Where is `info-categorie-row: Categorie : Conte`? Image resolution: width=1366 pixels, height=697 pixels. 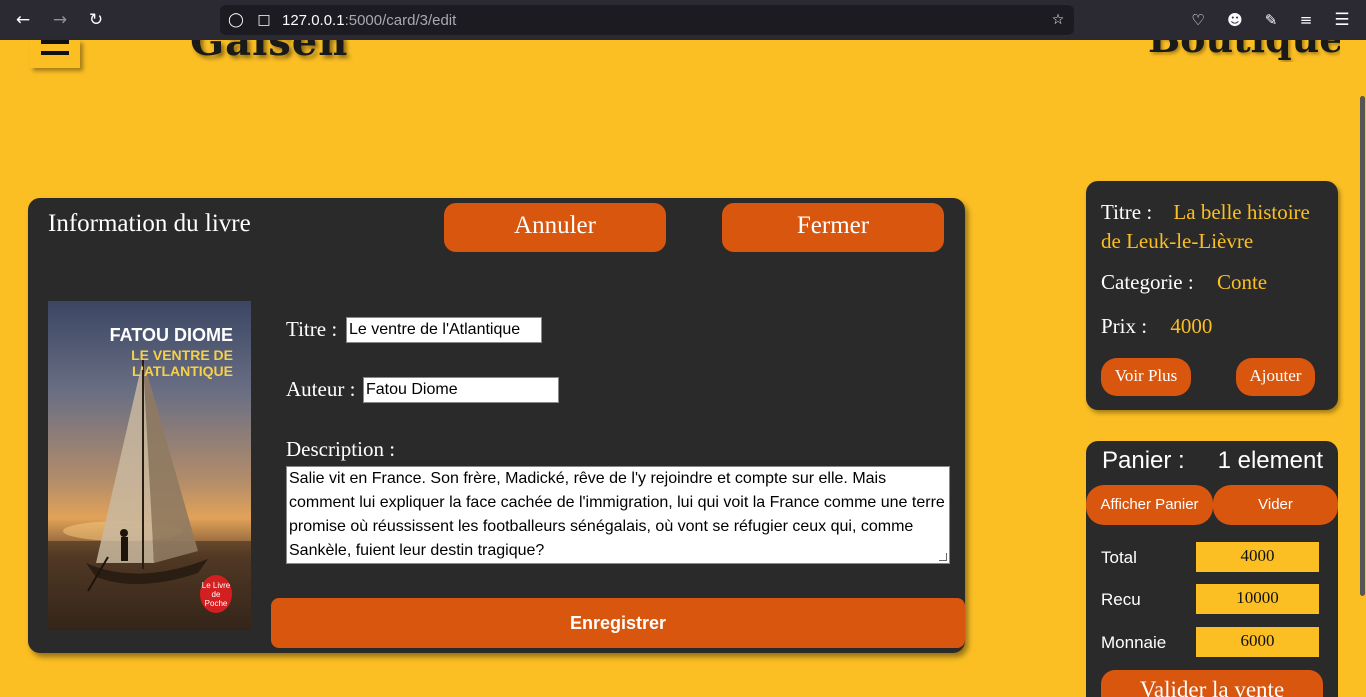
info-categorie-row: Categorie : Conte is located at coordinates (1184, 282).